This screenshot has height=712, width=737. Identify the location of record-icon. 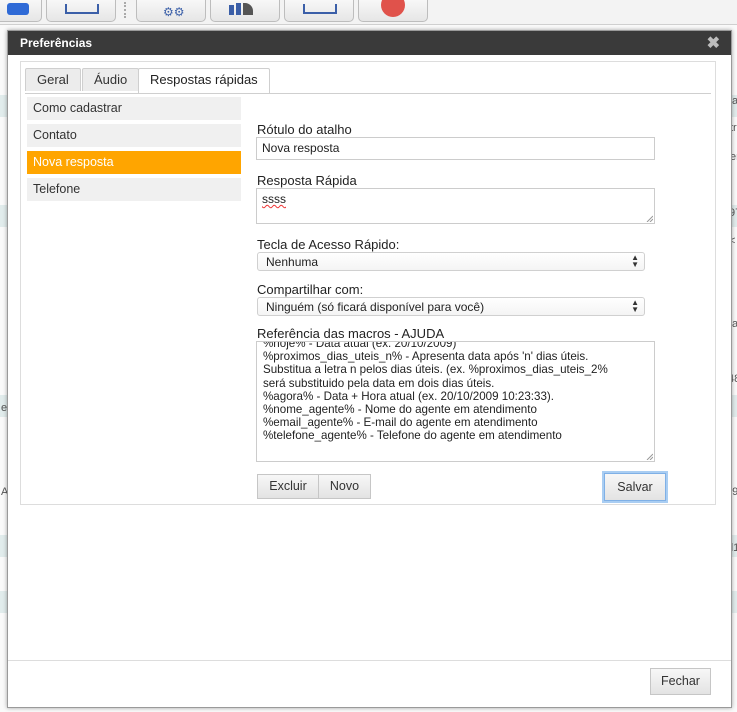
(393, 8).